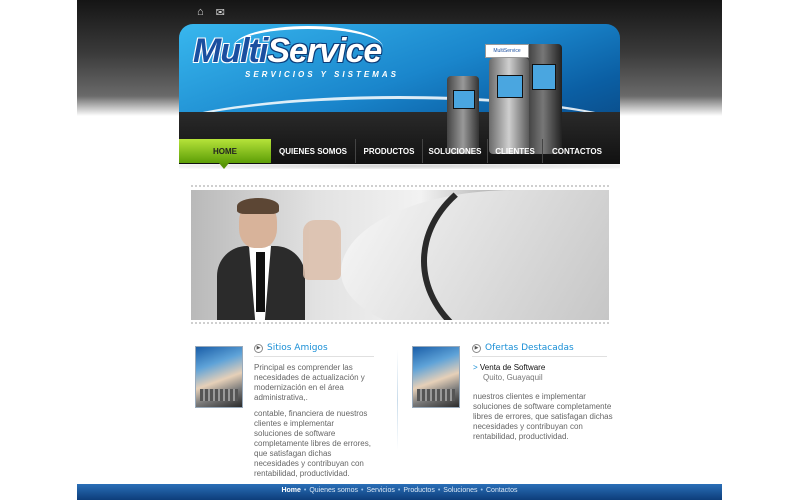 The height and width of the screenshot is (500, 800). What do you see at coordinates (577, 151) in the screenshot?
I see `nav-contactos: CONTACTOS` at bounding box center [577, 151].